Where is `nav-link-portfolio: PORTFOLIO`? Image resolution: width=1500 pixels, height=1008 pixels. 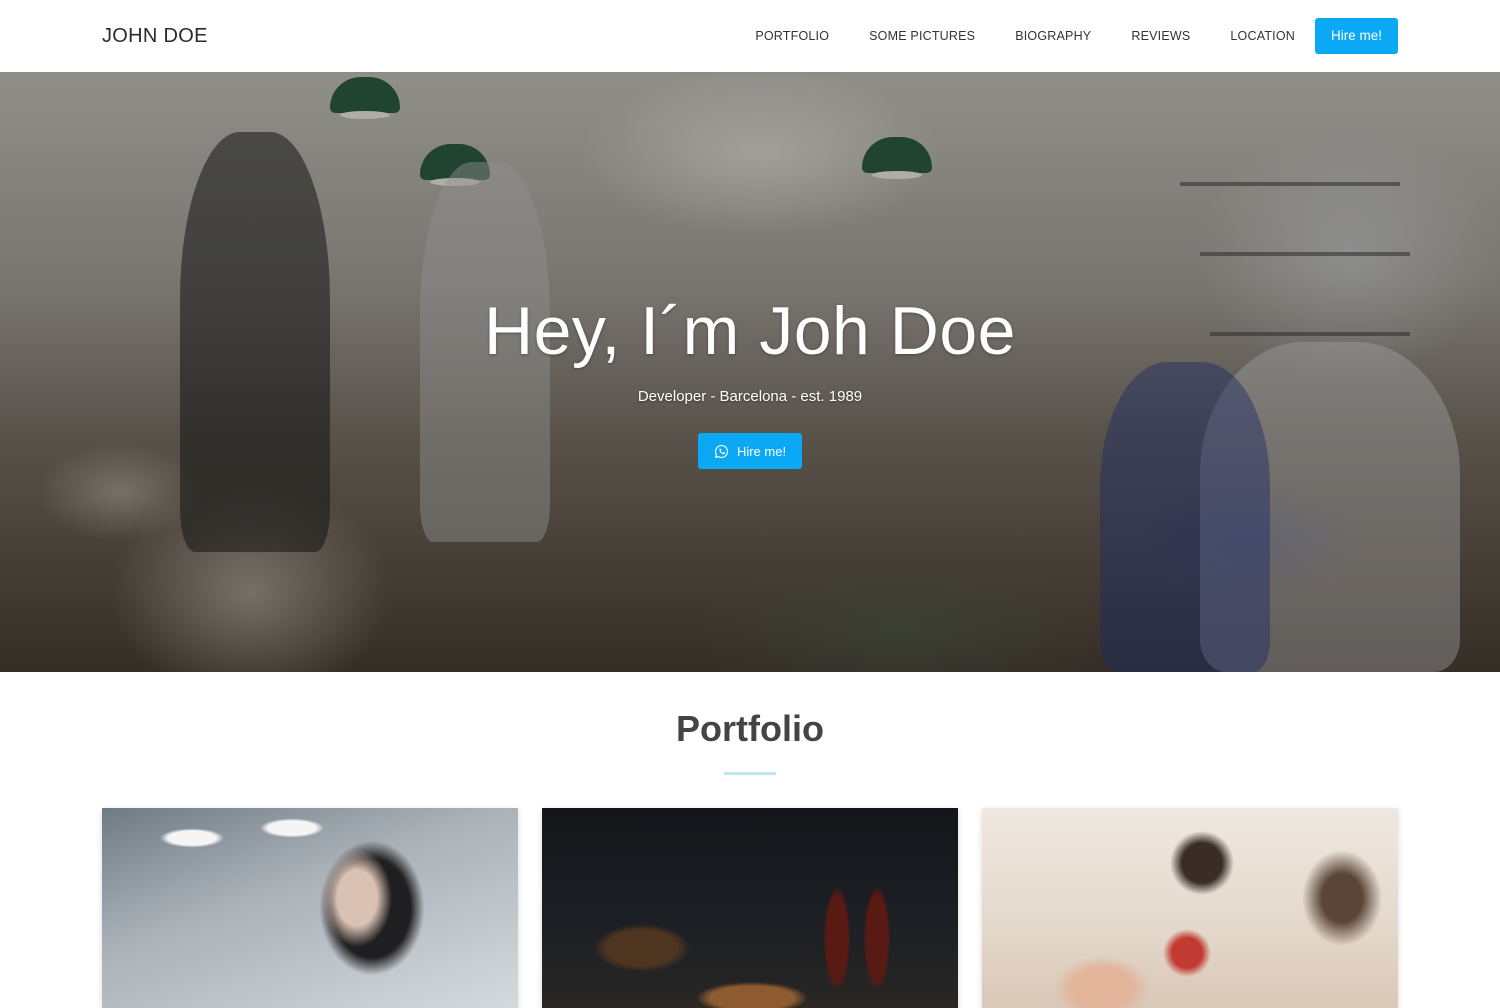
nav-link-portfolio: PORTFOLIO is located at coordinates (792, 36).